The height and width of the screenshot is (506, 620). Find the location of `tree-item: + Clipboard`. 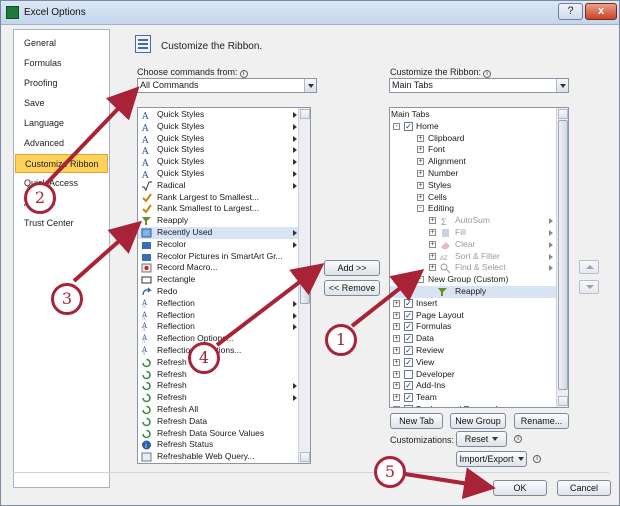

tree-item: + Clipboard is located at coordinates (473, 139).